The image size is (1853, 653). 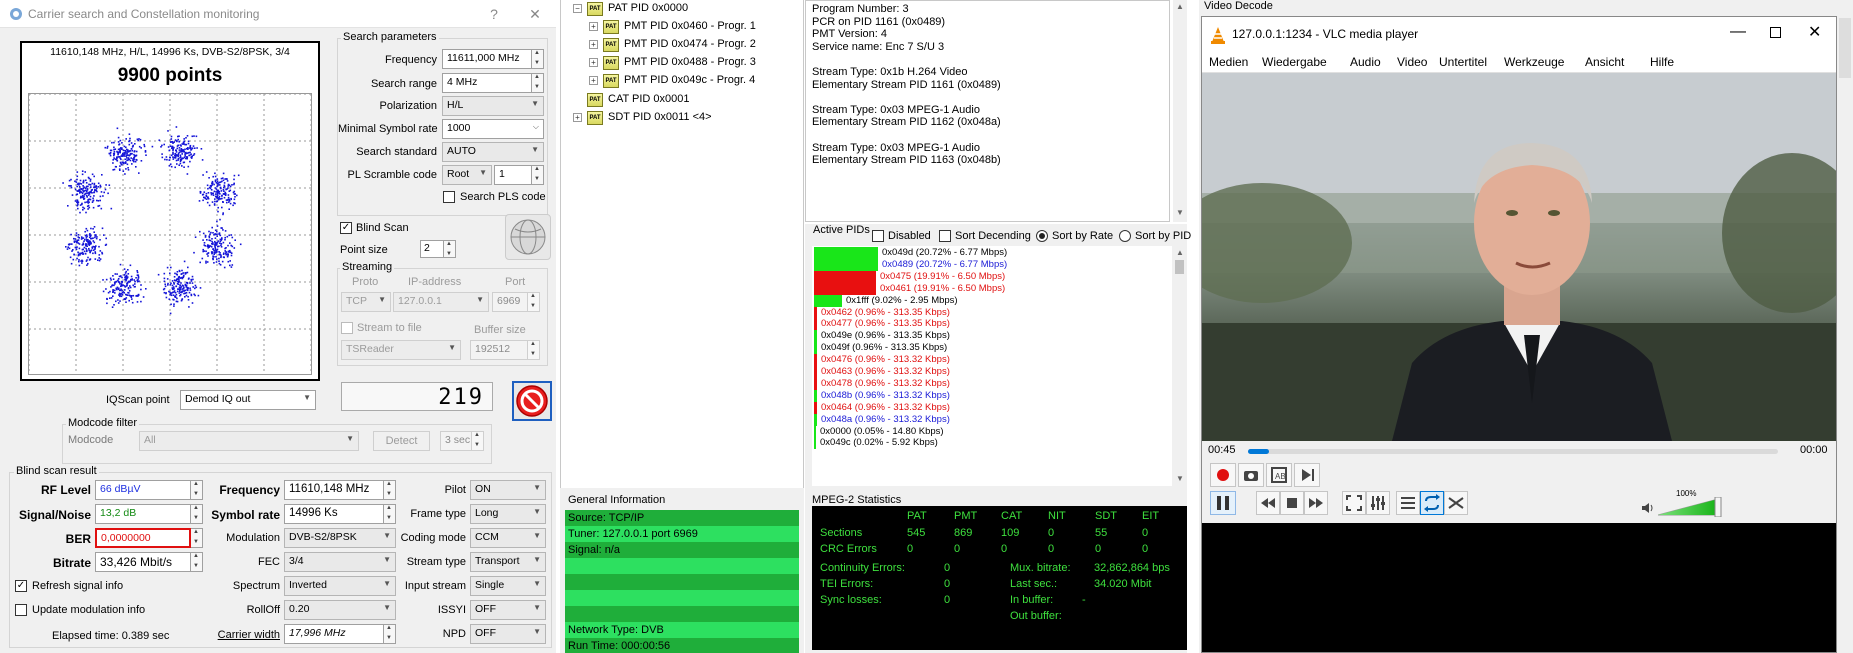 What do you see at coordinates (510, 302) in the screenshot?
I see `port-input: 6969` at bounding box center [510, 302].